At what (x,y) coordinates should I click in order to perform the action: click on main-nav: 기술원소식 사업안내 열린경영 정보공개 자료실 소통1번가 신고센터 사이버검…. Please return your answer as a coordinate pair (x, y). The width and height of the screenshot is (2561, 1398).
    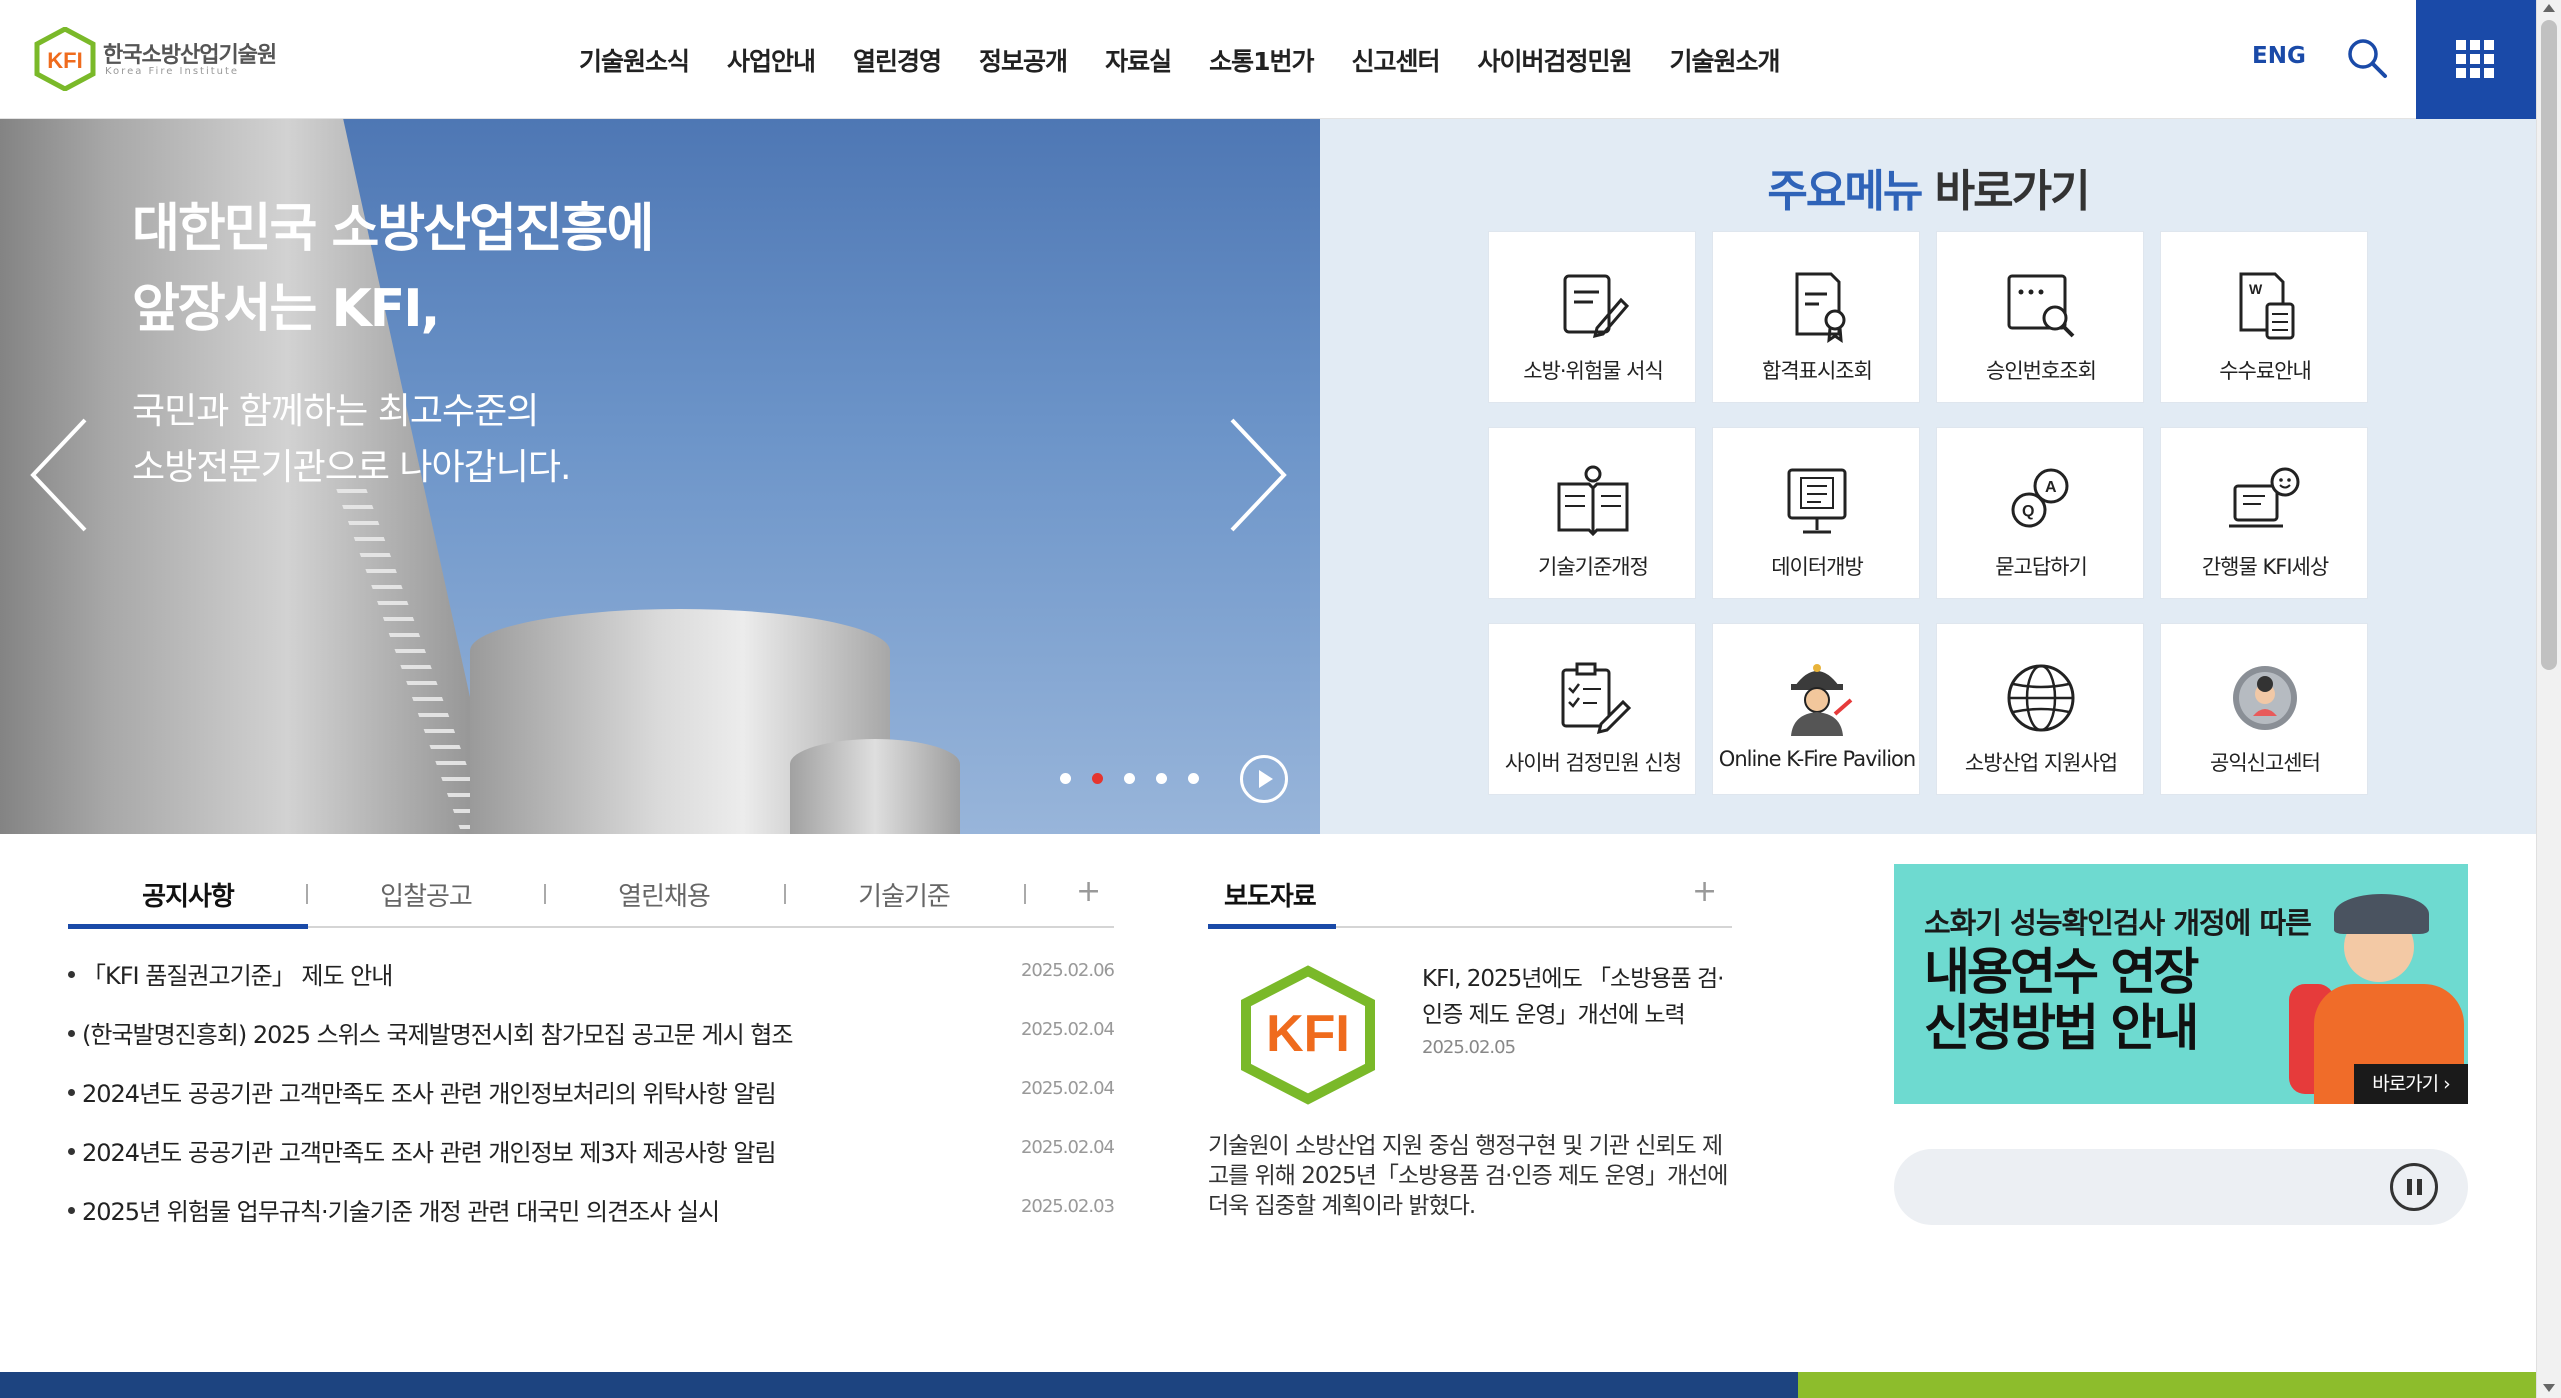
    Looking at the image, I should click on (1179, 59).